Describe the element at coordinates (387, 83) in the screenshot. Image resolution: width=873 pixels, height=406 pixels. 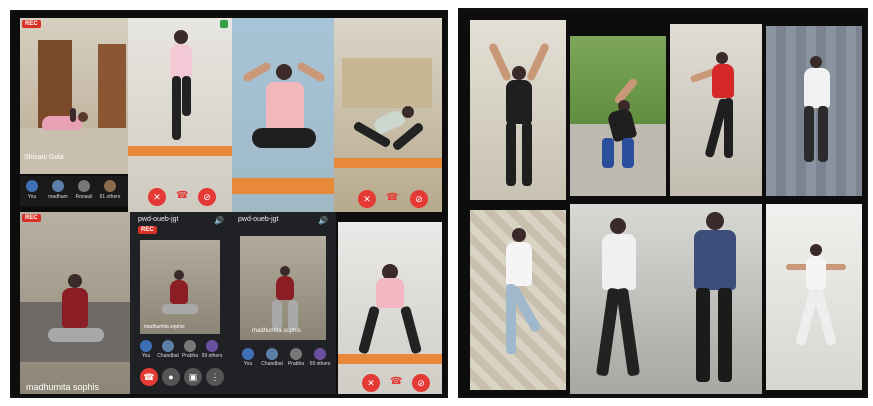
I see `window` at that location.